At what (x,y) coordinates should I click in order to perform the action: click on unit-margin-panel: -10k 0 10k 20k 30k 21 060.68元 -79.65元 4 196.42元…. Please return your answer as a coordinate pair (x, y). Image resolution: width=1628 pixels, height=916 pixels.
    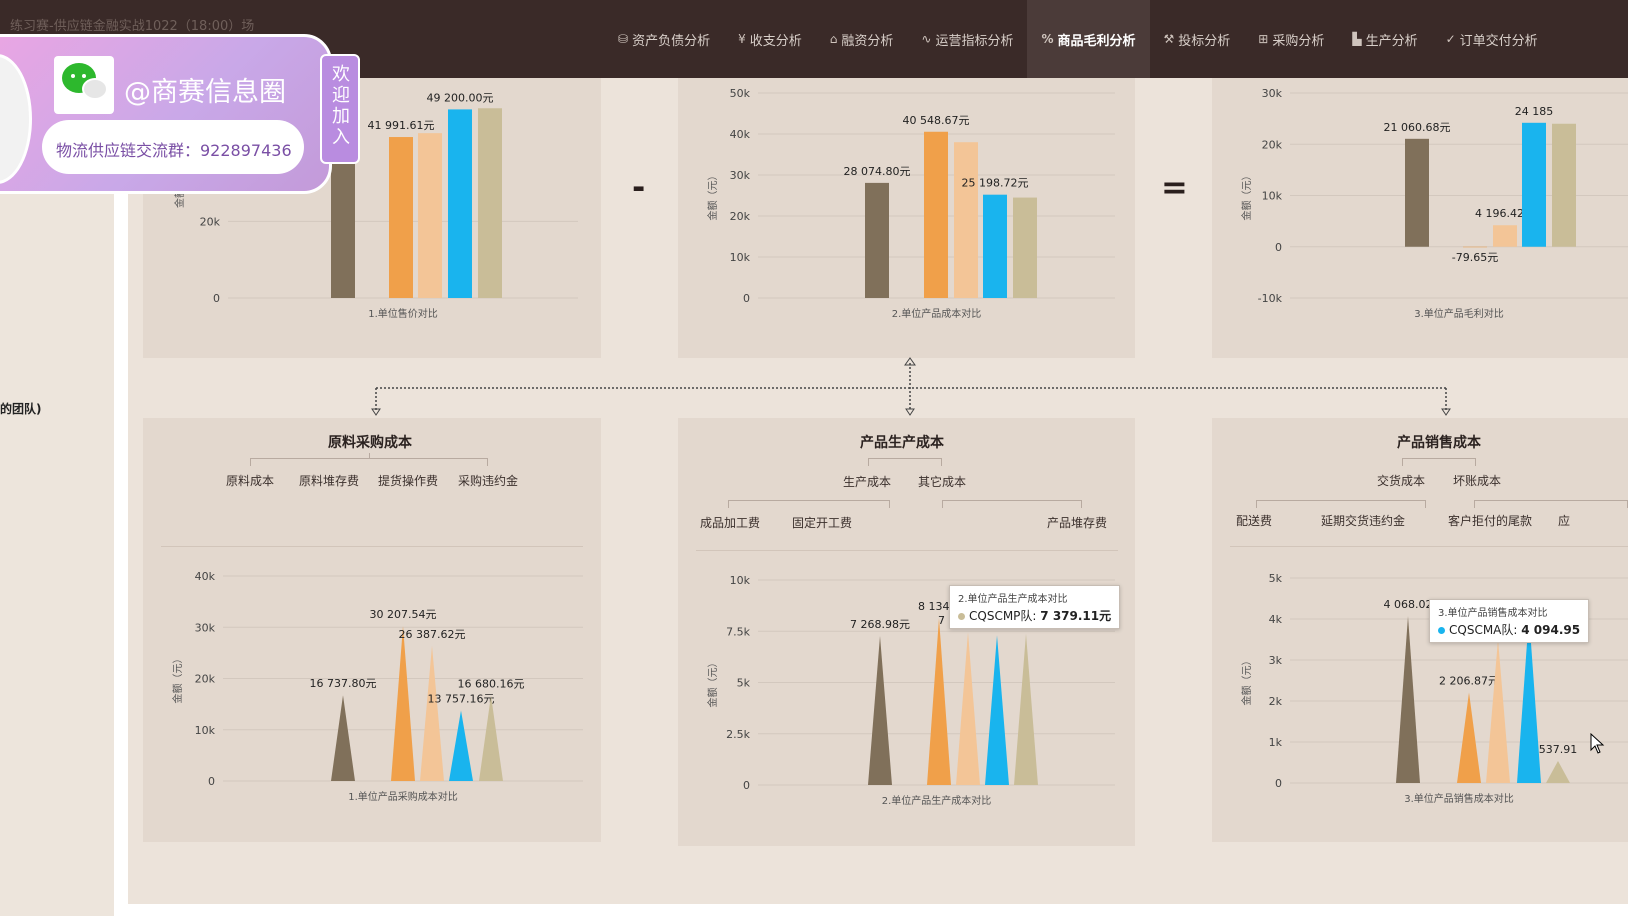
    Looking at the image, I should click on (1420, 218).